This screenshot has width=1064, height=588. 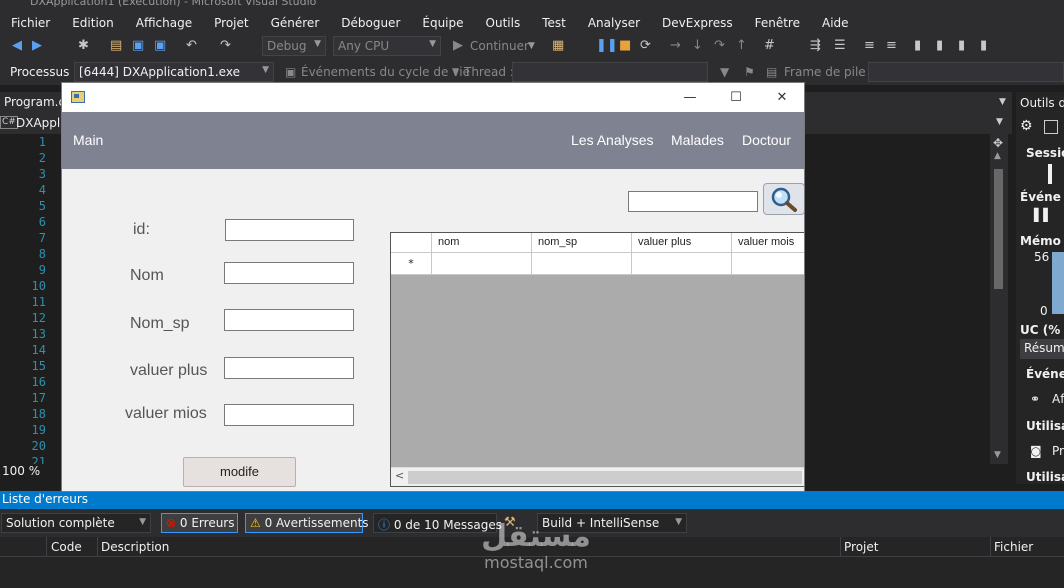 What do you see at coordinates (37, 46) in the screenshot?
I see `forward-icon: ▶` at bounding box center [37, 46].